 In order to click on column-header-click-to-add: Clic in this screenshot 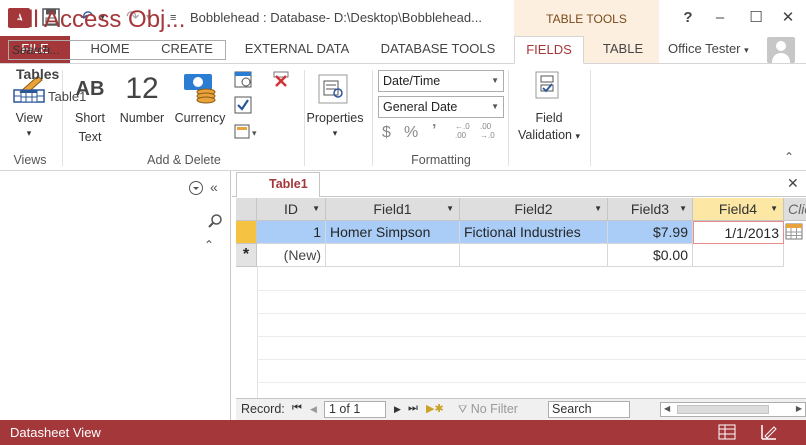, I will do `click(795, 209)`.